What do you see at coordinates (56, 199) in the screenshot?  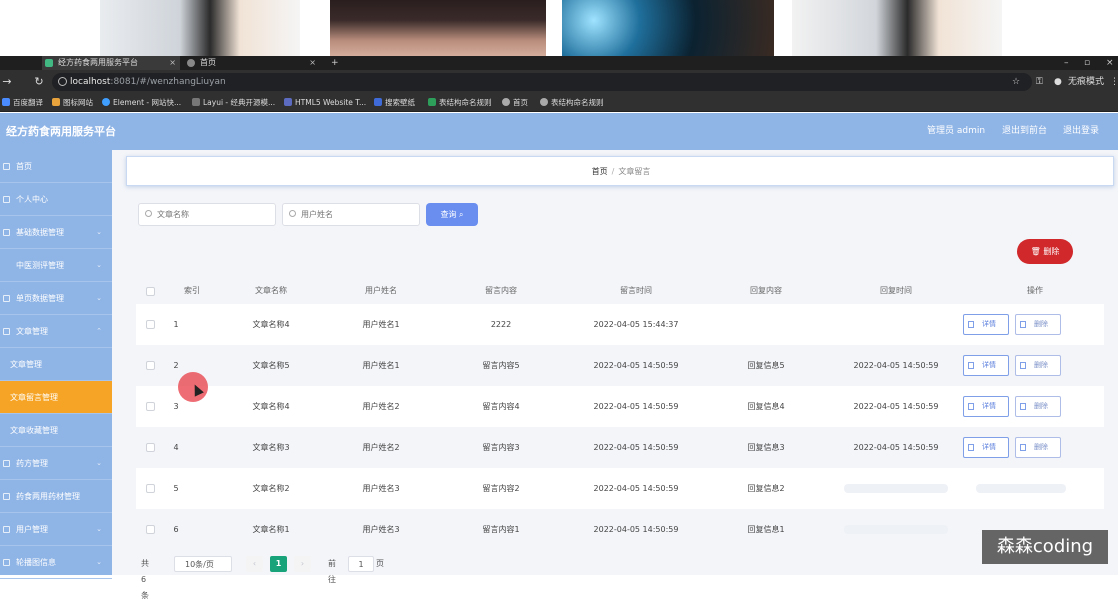 I see `sidebar-item-profile: 个人中心` at bounding box center [56, 199].